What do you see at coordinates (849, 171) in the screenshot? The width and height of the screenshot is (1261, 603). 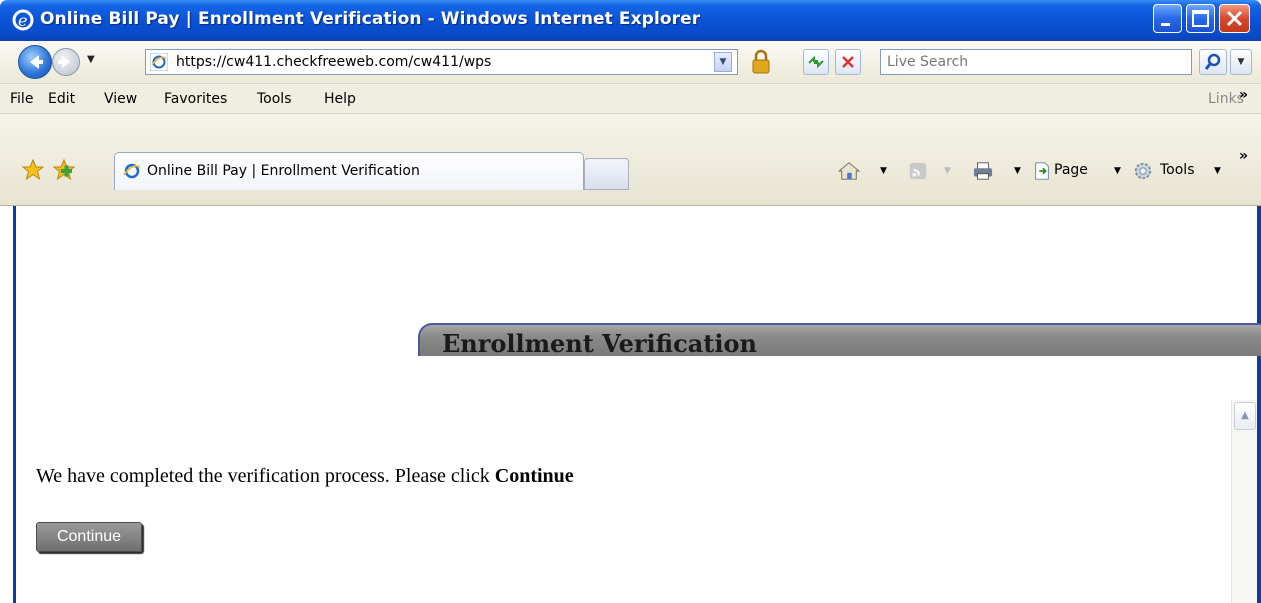 I see `home-icon` at bounding box center [849, 171].